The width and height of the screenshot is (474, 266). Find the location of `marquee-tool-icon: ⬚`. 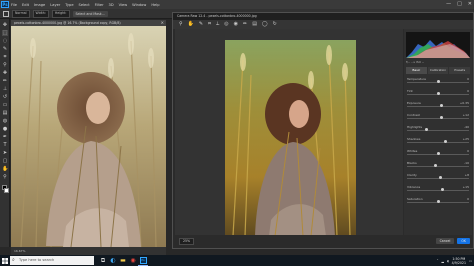

marquee-tool-icon: ⬚ is located at coordinates (5, 33).